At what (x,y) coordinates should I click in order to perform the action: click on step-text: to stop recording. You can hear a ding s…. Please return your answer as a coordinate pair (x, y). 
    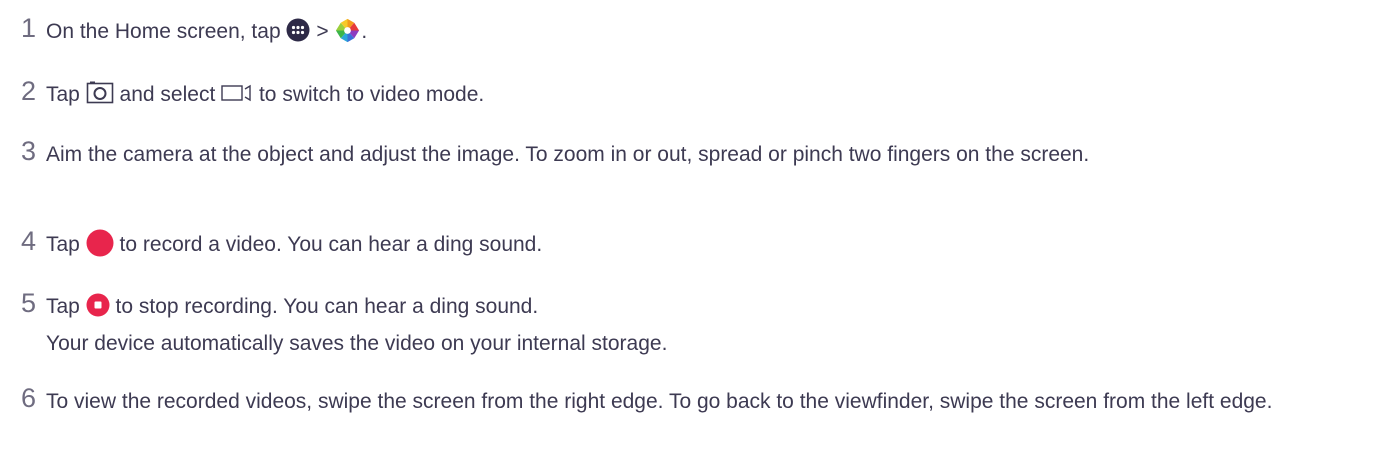
    Looking at the image, I should click on (327, 306).